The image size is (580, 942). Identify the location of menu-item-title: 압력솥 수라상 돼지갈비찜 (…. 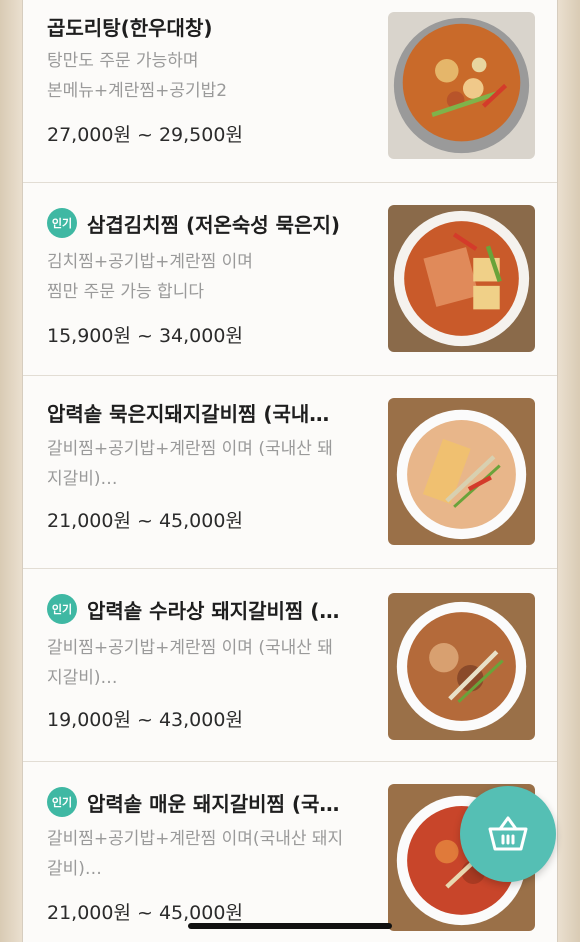
(213, 610).